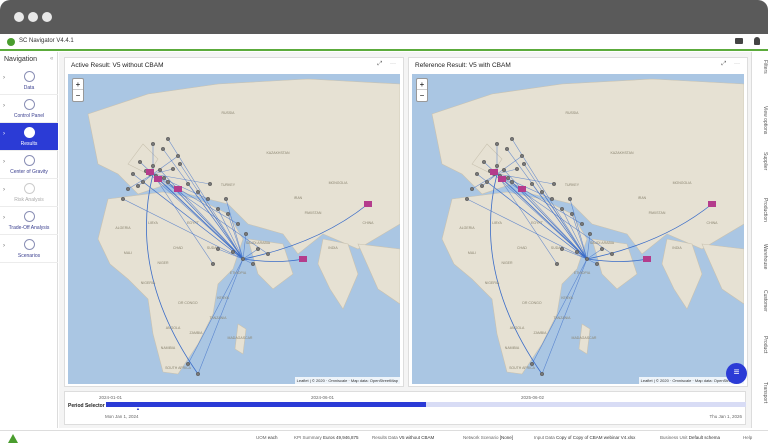 This screenshot has width=768, height=446. I want to click on status-business-unit: Business Unit Default schema, so click(690, 437).